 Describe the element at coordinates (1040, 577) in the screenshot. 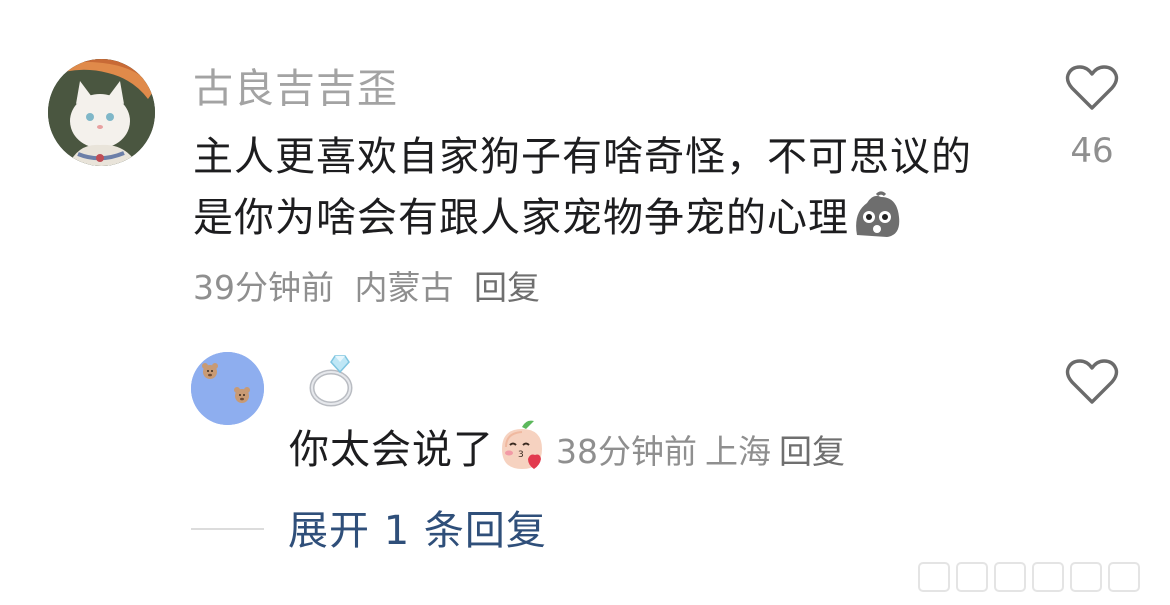

I see `watermark-logo` at that location.